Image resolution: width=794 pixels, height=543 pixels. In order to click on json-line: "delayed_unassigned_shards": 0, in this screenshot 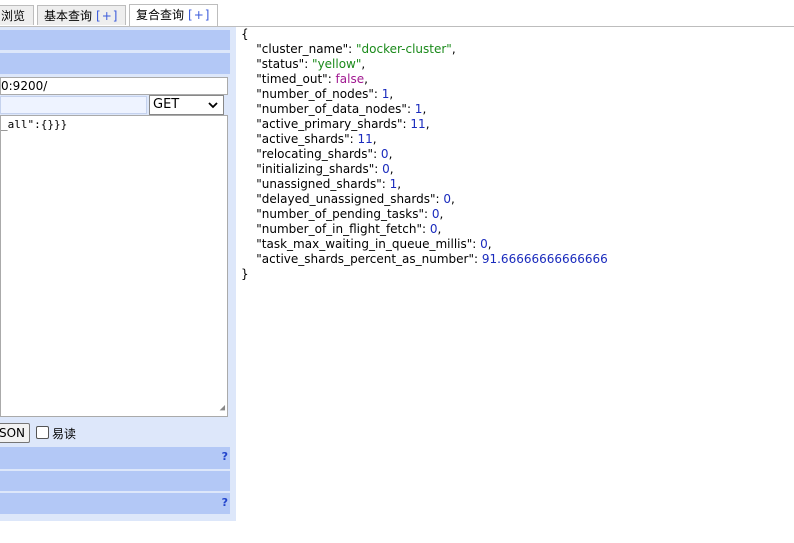, I will do `click(355, 199)`.